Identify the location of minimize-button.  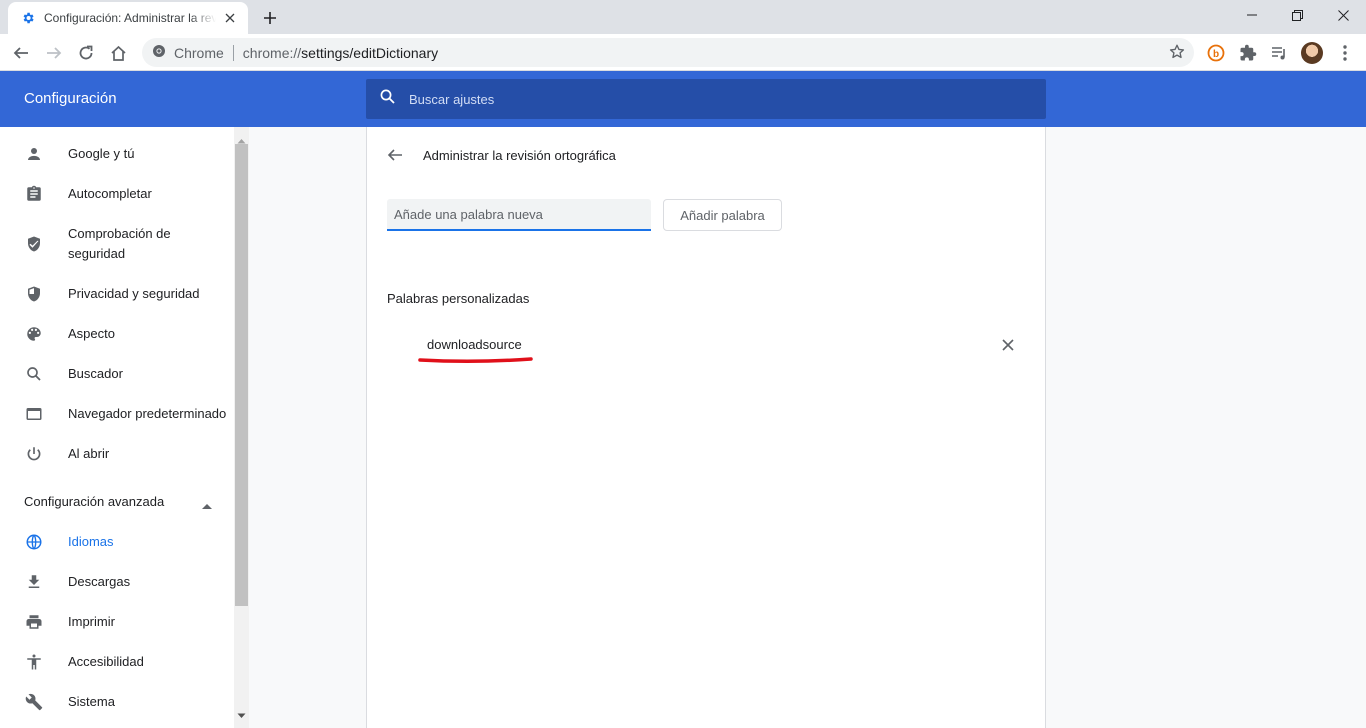
(1252, 15).